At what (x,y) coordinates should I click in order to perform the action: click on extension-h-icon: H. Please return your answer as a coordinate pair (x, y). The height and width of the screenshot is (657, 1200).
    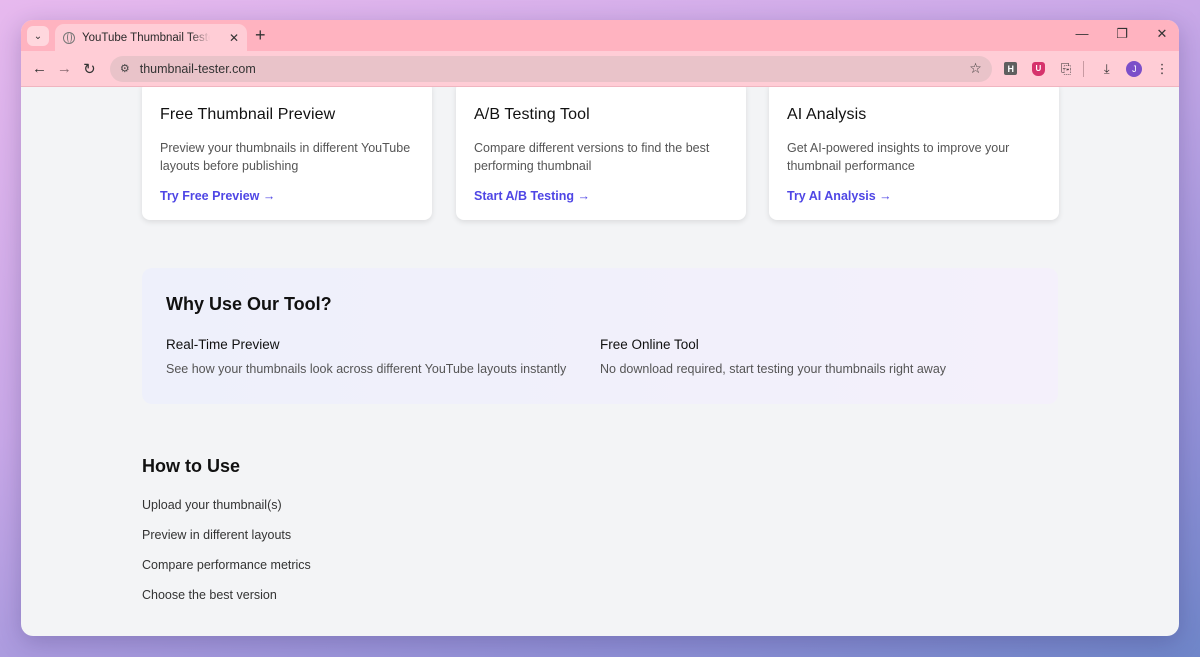
    Looking at the image, I should click on (1011, 68).